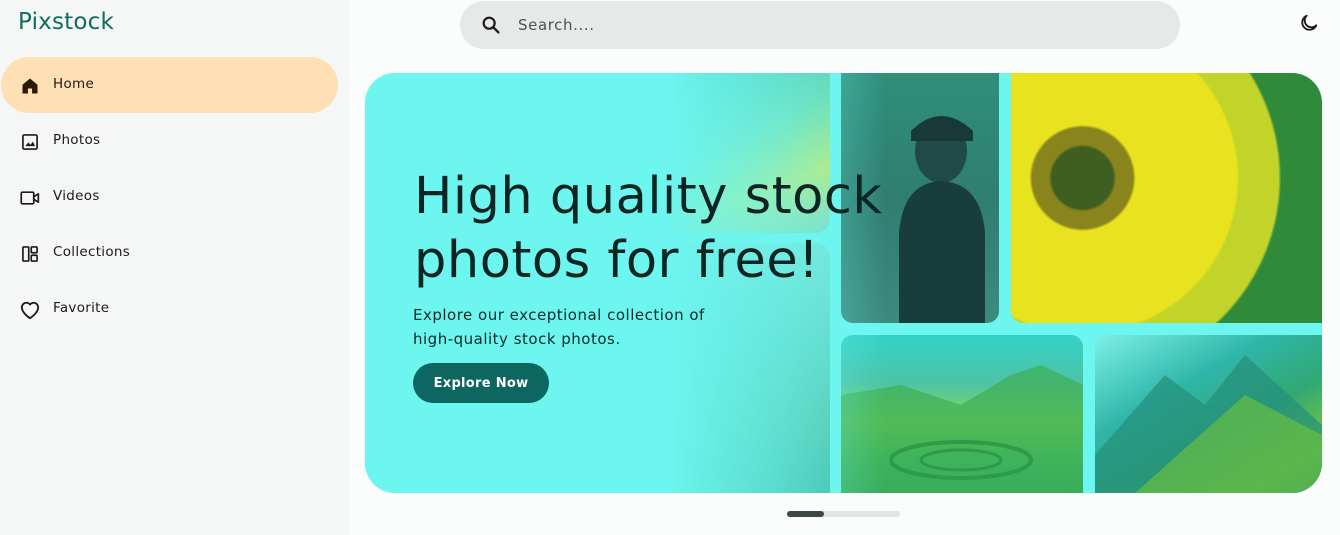 The width and height of the screenshot is (1340, 535). What do you see at coordinates (828, 25) in the screenshot?
I see `search-input` at bounding box center [828, 25].